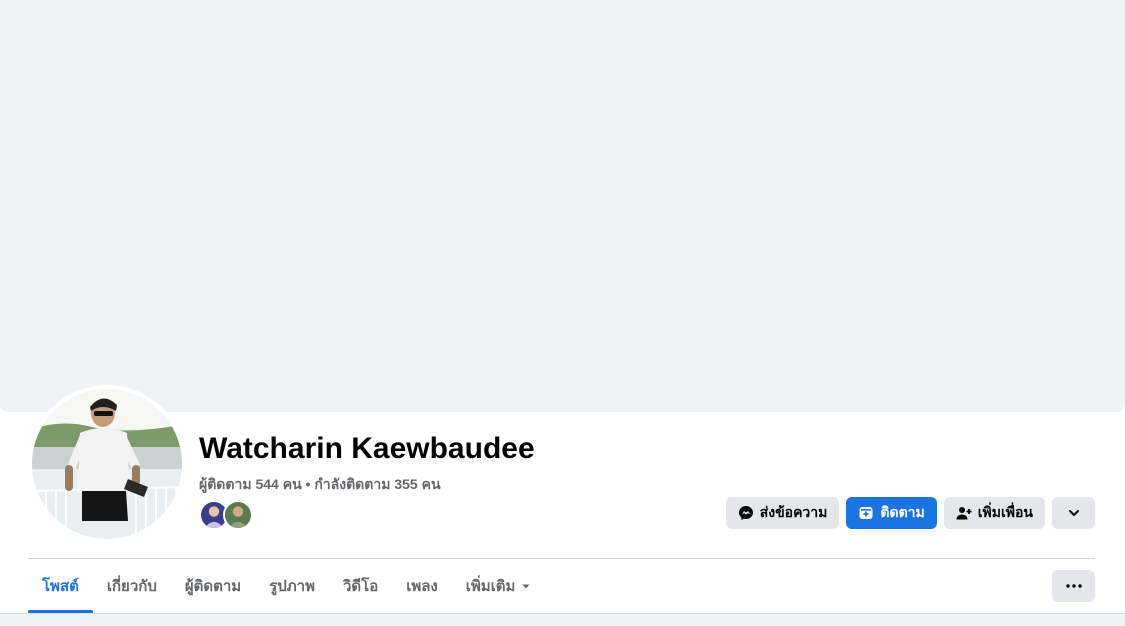 This screenshot has height=626, width=1125. What do you see at coordinates (964, 513) in the screenshot?
I see `add-friend-icon` at bounding box center [964, 513].